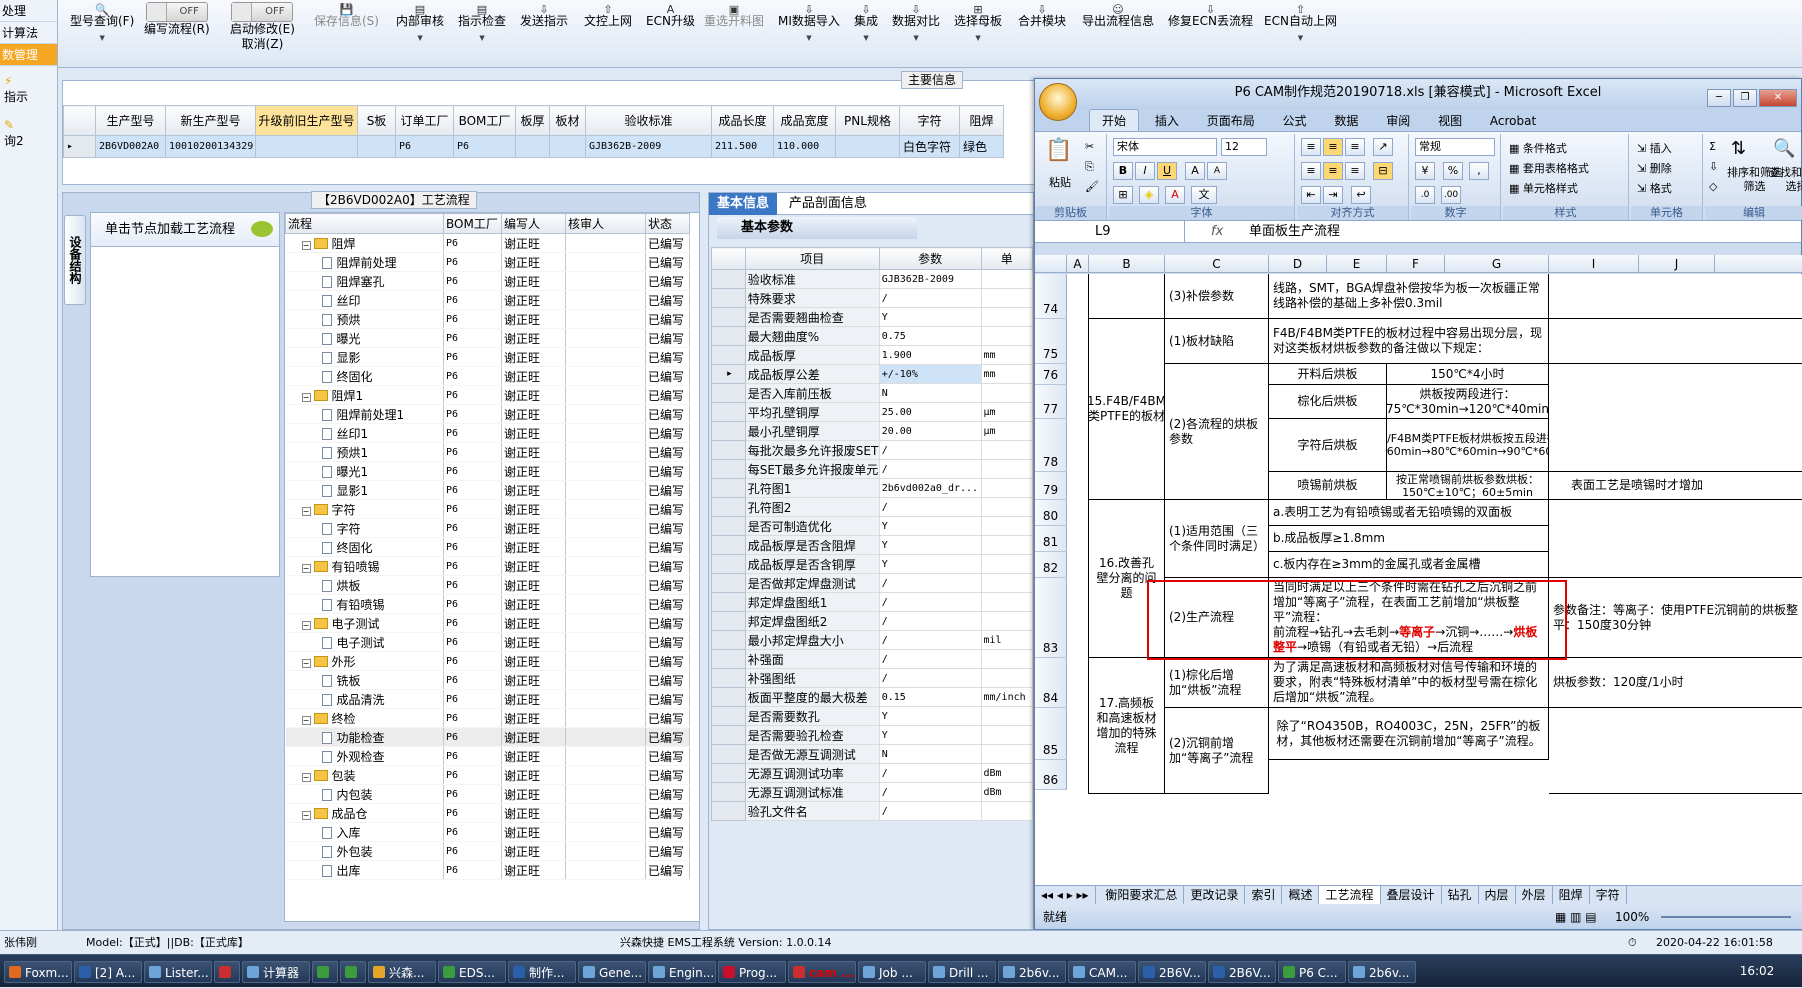  Describe the element at coordinates (817, 228) in the screenshot. I see `basic-params-subtab: 基本参数` at that location.